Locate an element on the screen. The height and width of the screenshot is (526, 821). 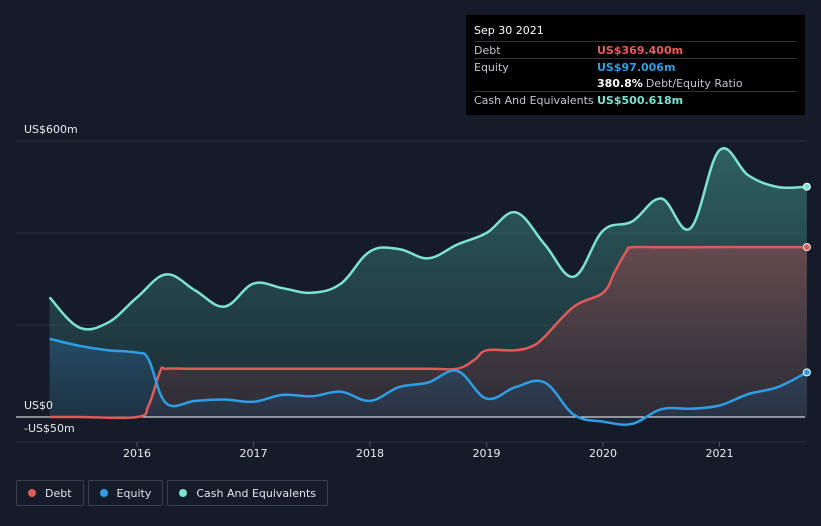
x-tick-label: 2021 is located at coordinates (720, 453).